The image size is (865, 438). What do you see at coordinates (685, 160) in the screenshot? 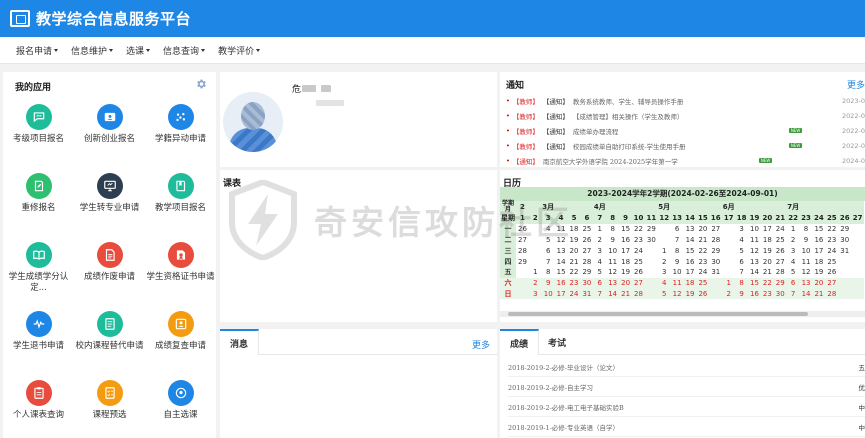
I see `notice-item: • 【通知】 南京航空大学外语学院 2024-2025学年第一学 NEW 2024-0` at bounding box center [685, 160].